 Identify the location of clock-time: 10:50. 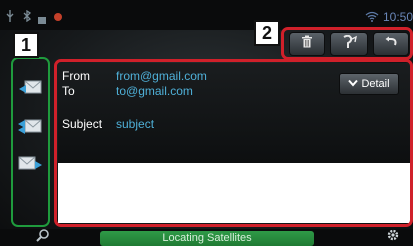
(397, 17).